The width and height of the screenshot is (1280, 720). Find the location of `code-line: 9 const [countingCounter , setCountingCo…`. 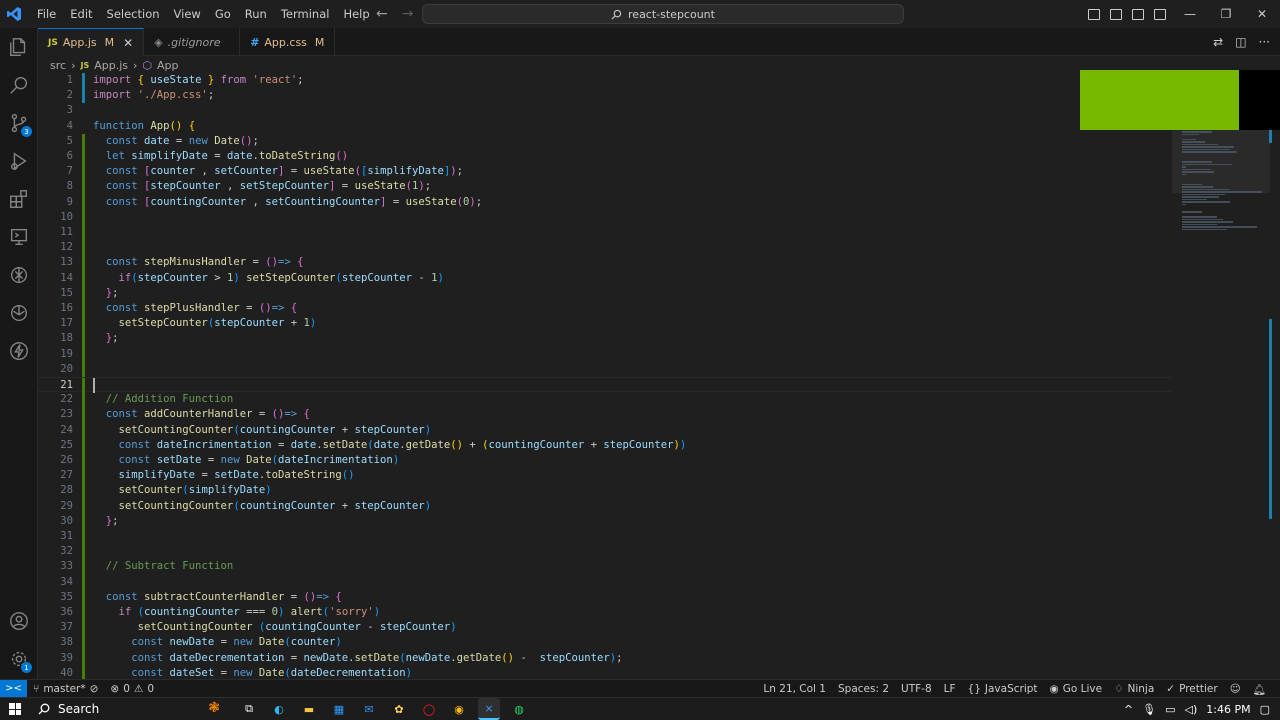

code-line: 9 const [countingCounter , setCountingCo… is located at coordinates (605, 202).